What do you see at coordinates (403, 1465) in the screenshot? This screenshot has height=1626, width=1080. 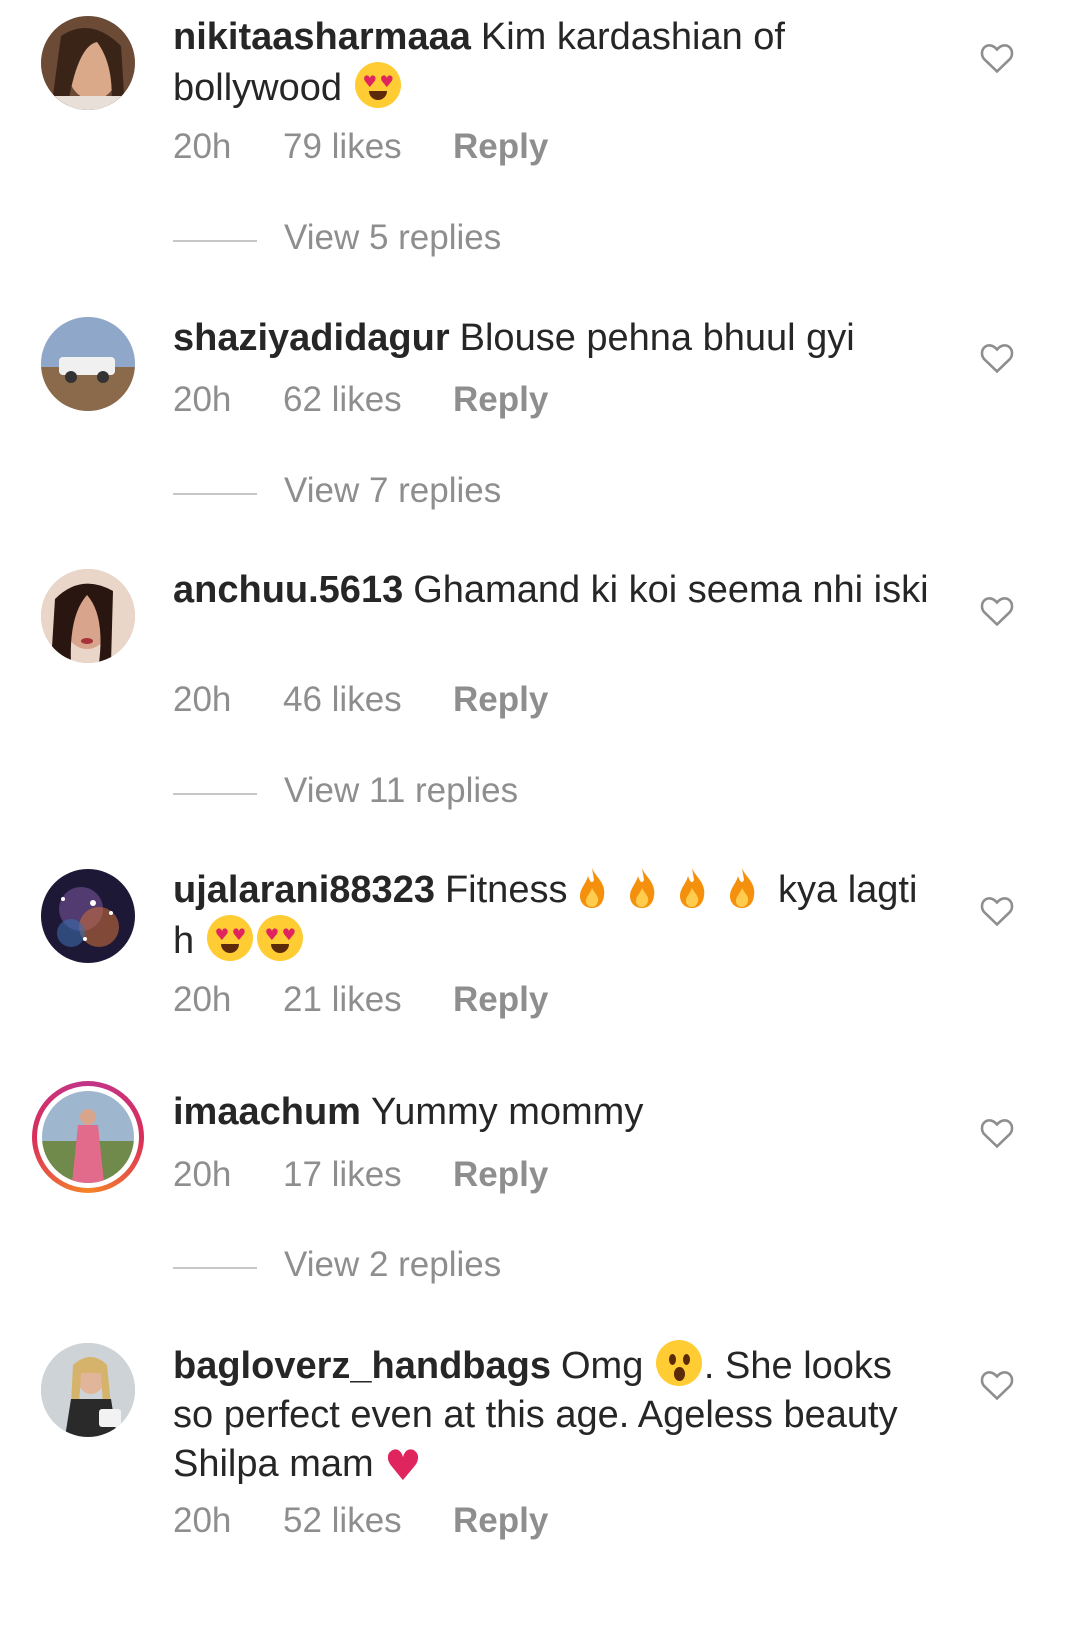 I see `red-heart-emoji-icon: ♥` at bounding box center [403, 1465].